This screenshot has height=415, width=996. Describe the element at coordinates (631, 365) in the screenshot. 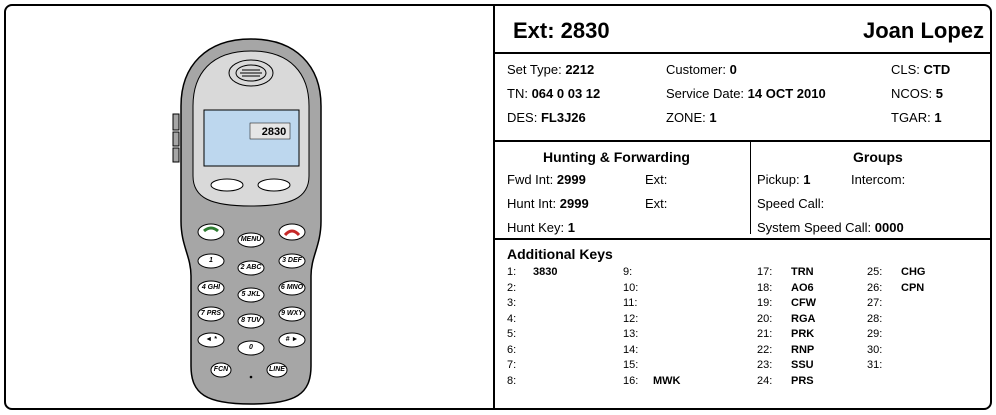

I see `additional-key-number: 15:` at that location.